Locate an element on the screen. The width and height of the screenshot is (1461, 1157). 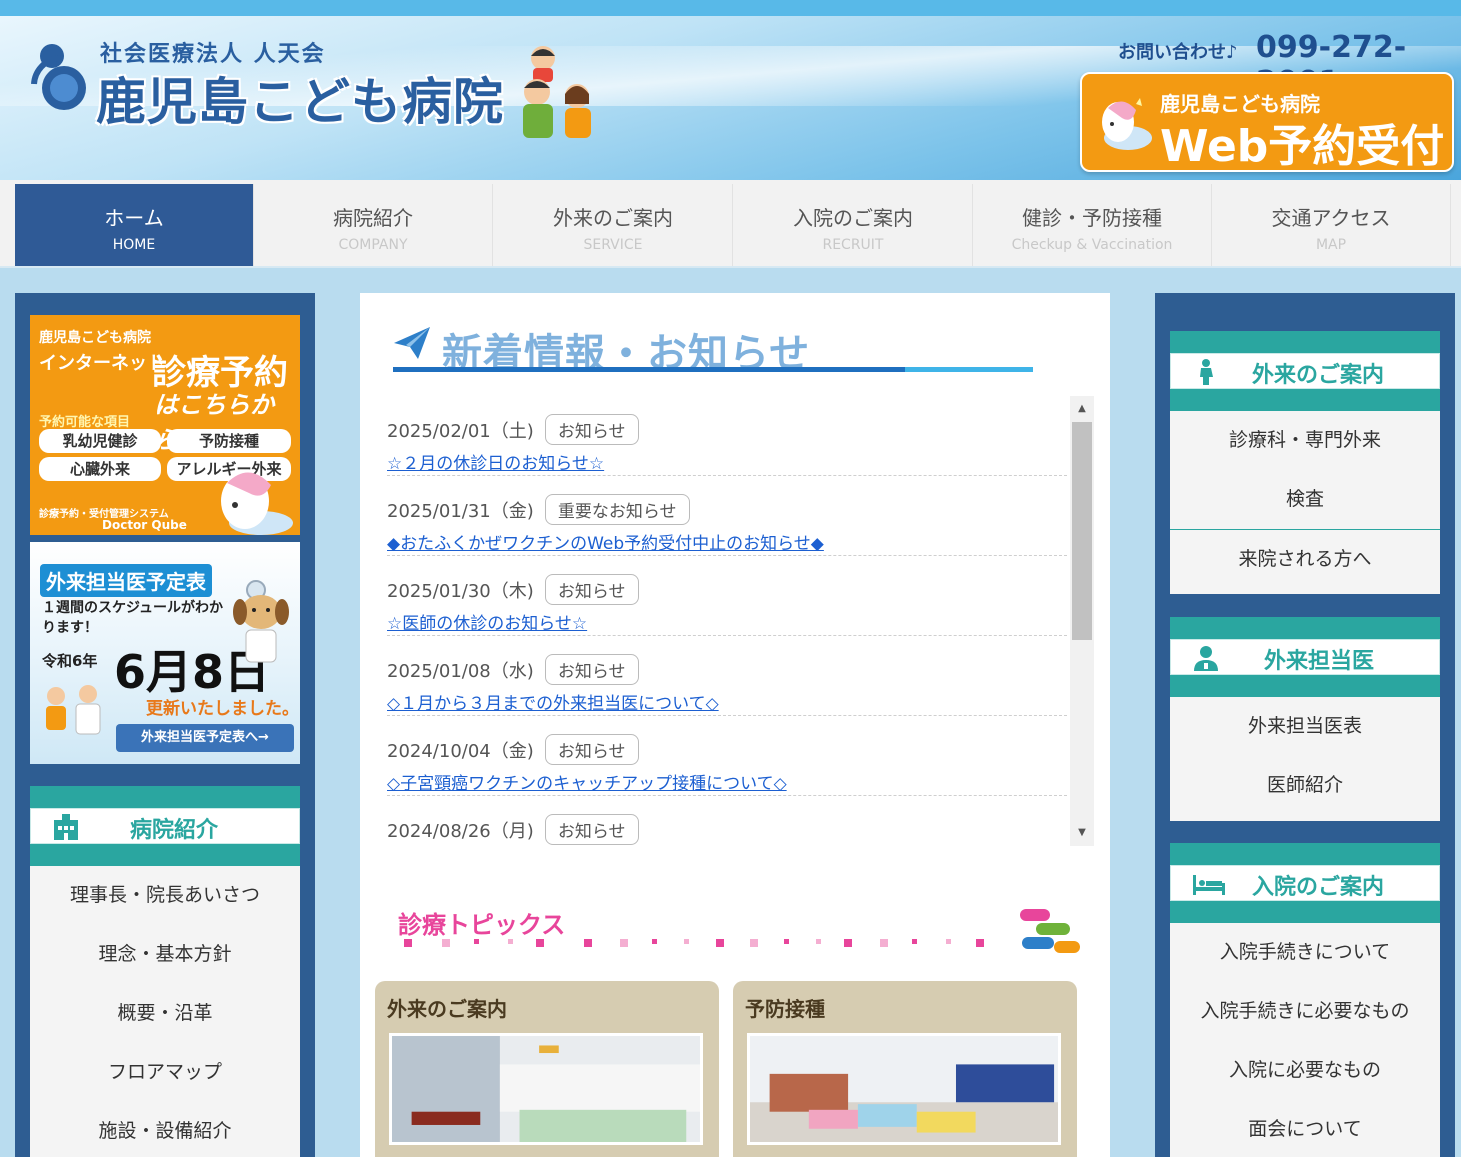
nav-service: 外来のご案内 SERVICE is located at coordinates (613, 225).